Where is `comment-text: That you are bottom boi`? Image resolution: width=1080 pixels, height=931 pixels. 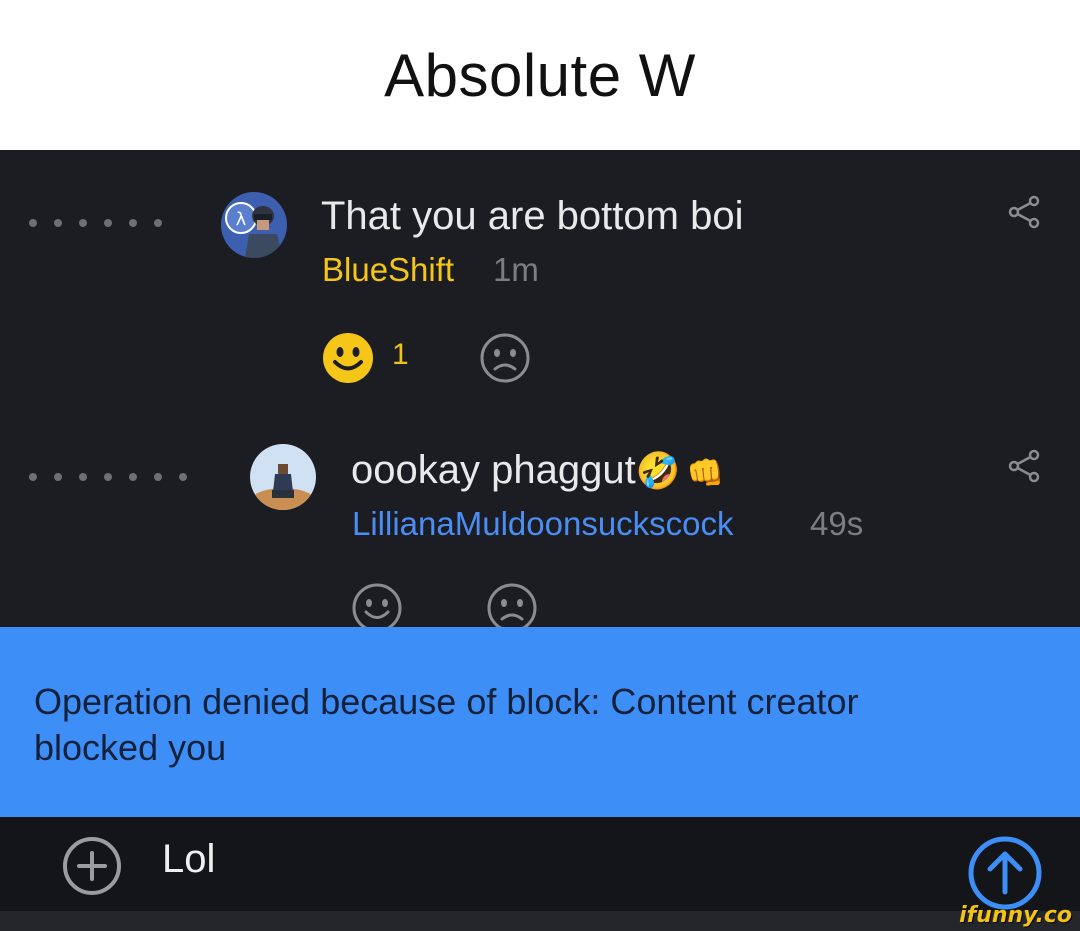
comment-text: That you are bottom boi is located at coordinates (532, 216).